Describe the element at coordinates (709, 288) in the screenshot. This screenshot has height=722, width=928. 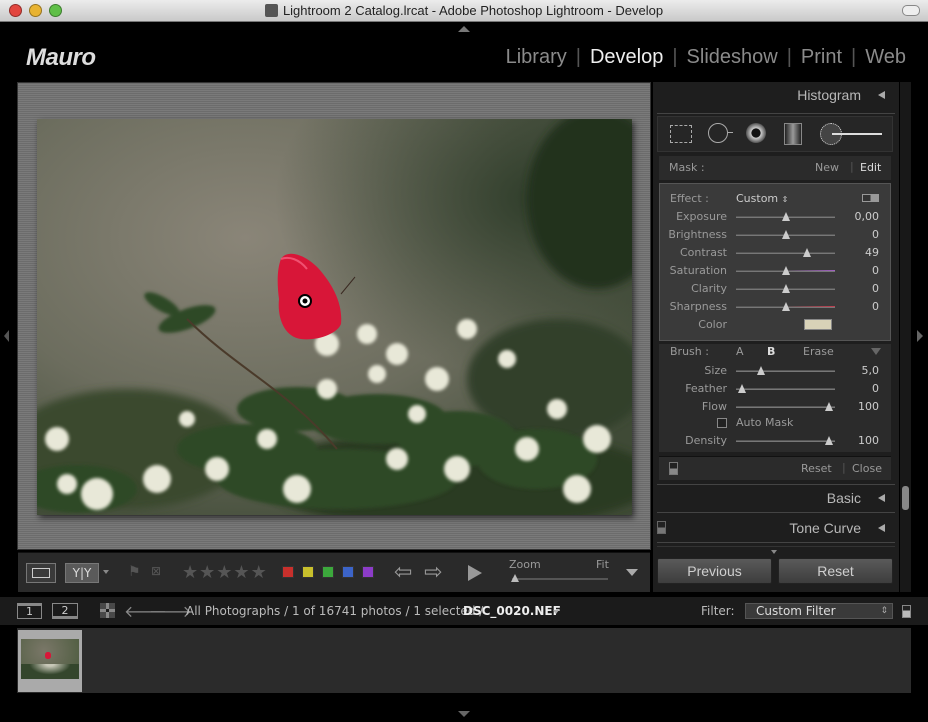
I see `clarity-label: Clarity` at that location.